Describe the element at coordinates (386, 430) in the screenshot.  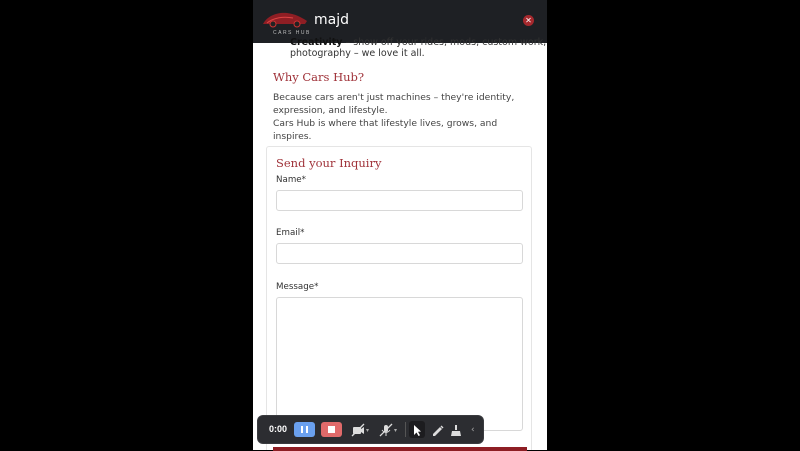
I see `mic-off-icon` at that location.